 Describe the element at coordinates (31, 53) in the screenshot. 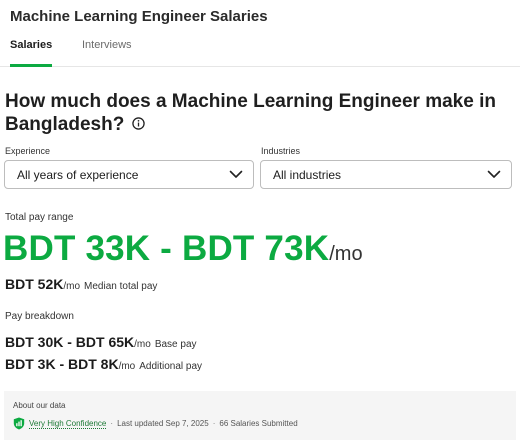

I see `tab-salaries: Salaries` at that location.